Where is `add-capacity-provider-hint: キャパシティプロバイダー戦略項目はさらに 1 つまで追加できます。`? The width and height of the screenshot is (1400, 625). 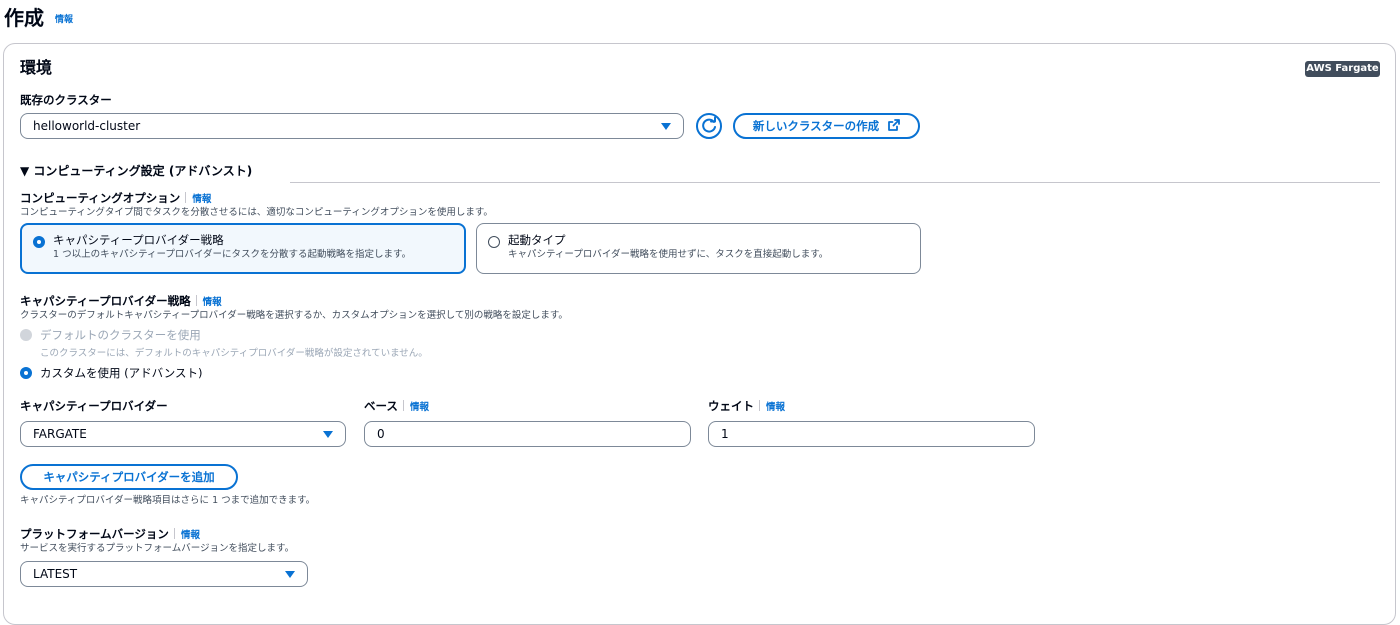
add-capacity-provider-hint: キャパシティプロバイダー戦略項目はさらに 1 つまで追加できます。 is located at coordinates (168, 500).